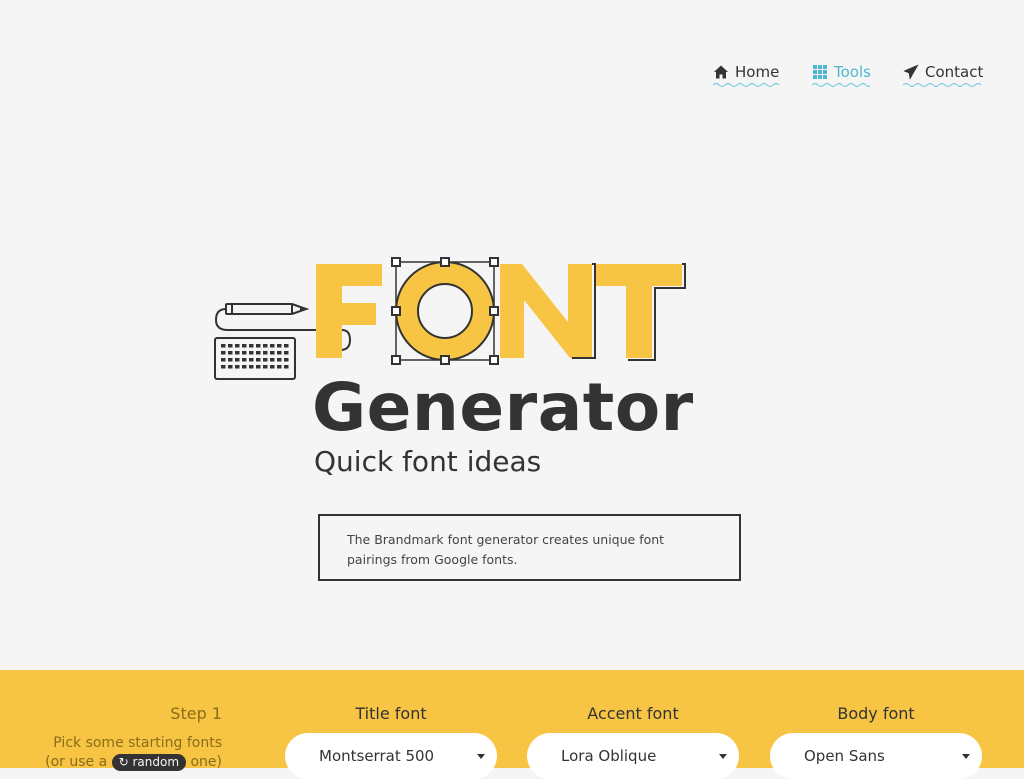  I want to click on body-font-select: Open Sans, so click(876, 756).